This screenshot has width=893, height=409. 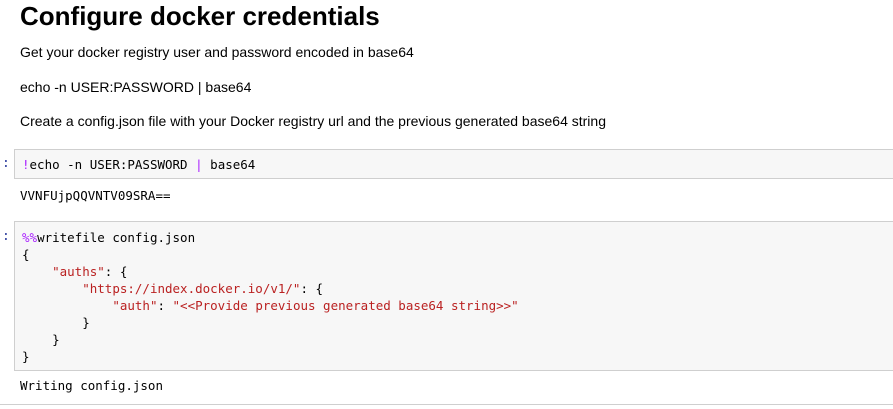 I want to click on page-title: Configure docker credentials, so click(x=200, y=16).